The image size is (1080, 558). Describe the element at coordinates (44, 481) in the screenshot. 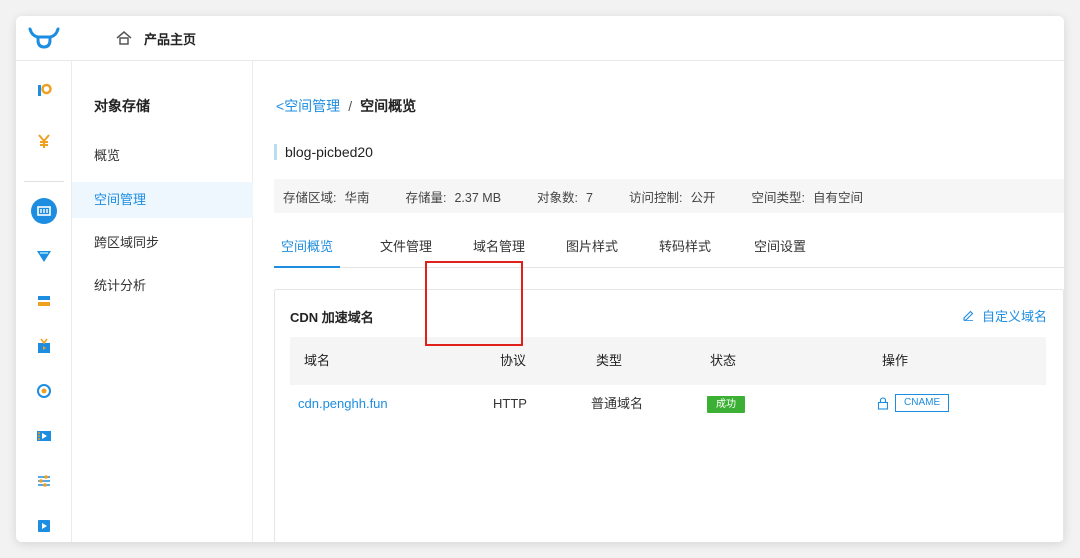

I see `settings-sliders-icon` at that location.